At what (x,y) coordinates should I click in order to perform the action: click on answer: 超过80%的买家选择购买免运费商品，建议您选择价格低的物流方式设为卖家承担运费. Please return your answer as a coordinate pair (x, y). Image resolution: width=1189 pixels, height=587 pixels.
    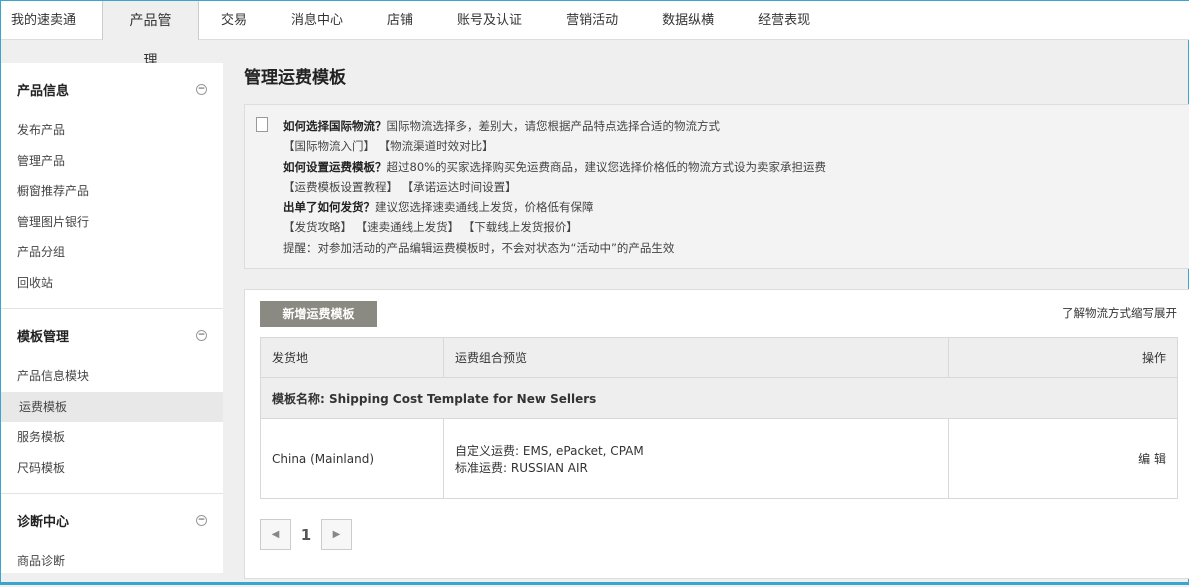
    Looking at the image, I should click on (606, 166).